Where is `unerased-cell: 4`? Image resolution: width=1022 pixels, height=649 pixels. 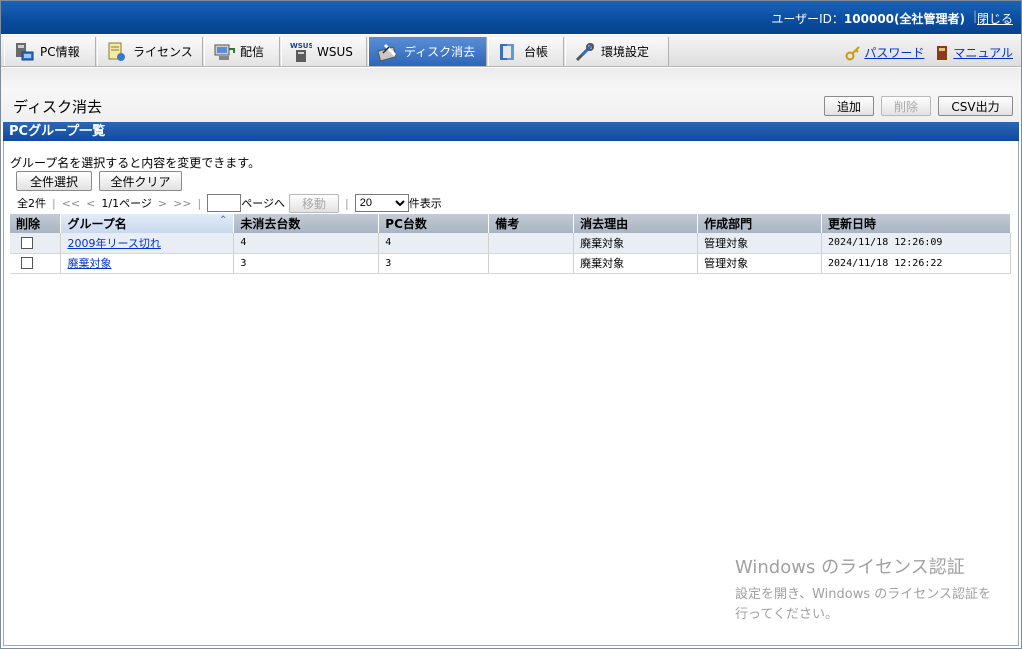
unerased-cell: 4 is located at coordinates (306, 243).